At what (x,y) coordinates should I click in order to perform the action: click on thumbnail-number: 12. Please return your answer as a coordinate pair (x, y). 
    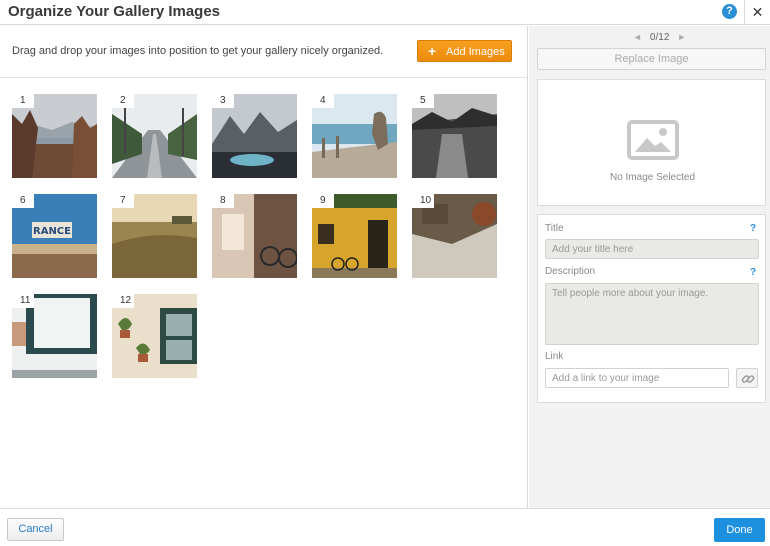
    Looking at the image, I should click on (123, 301).